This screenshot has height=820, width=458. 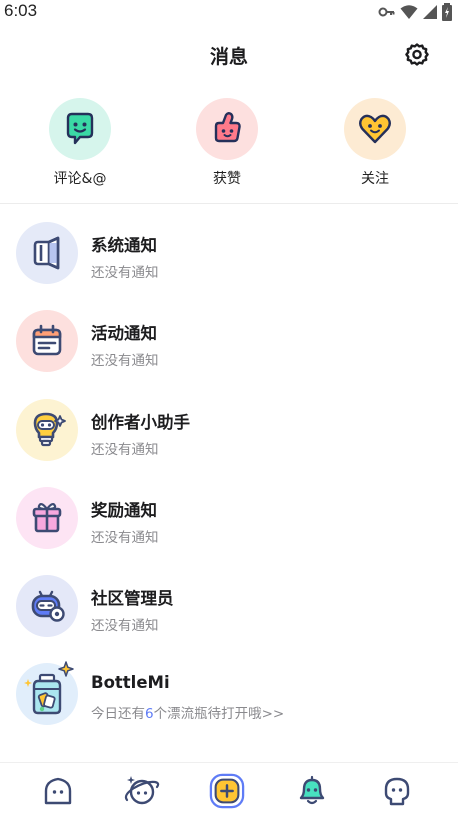 I want to click on tab-discover, so click(x=142, y=791).